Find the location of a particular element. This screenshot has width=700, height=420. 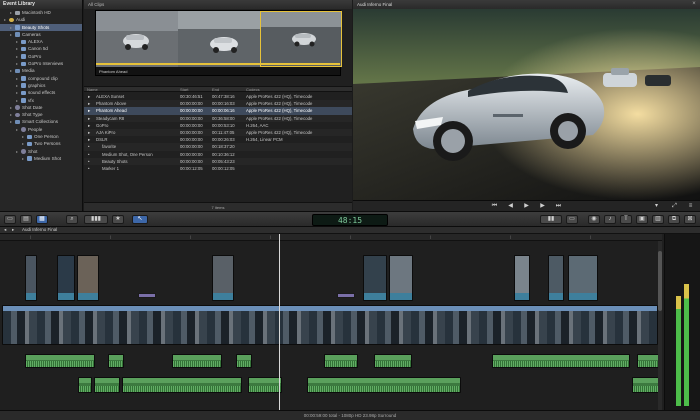

timeline-view-icon: ▦ is located at coordinates (42, 219).